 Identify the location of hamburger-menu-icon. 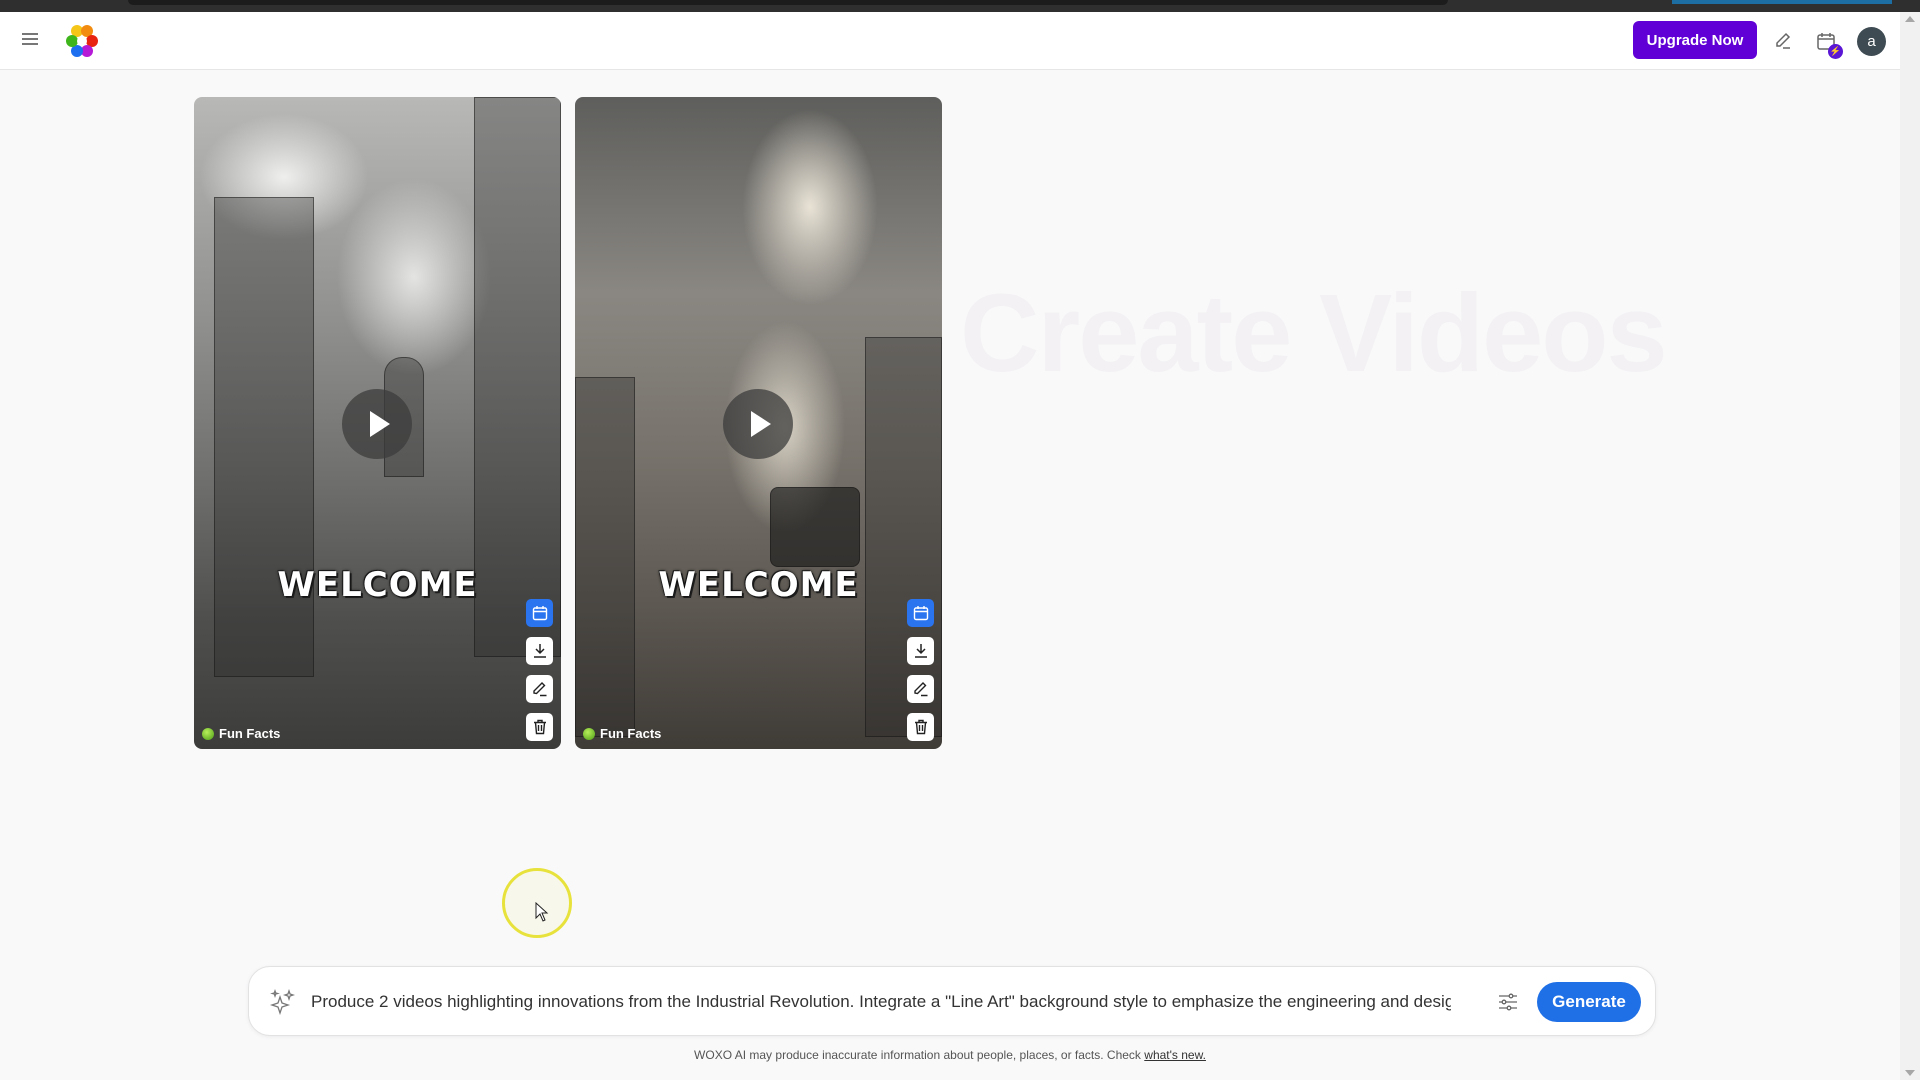
(33, 41).